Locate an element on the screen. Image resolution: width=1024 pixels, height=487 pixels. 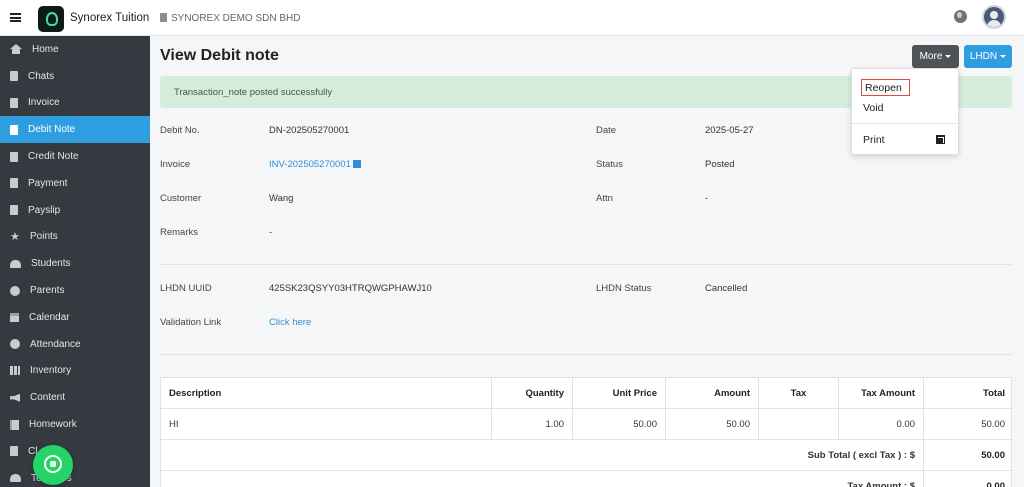
sidebar-item-payment: Payment is located at coordinates (75, 183).